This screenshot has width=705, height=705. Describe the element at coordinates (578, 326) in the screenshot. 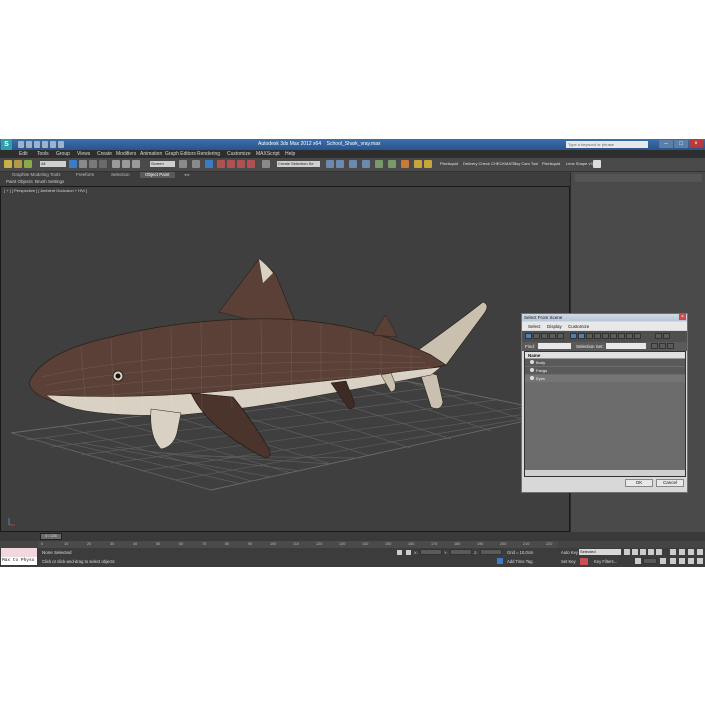

I see `dialog-menu-customize: Customize` at that location.